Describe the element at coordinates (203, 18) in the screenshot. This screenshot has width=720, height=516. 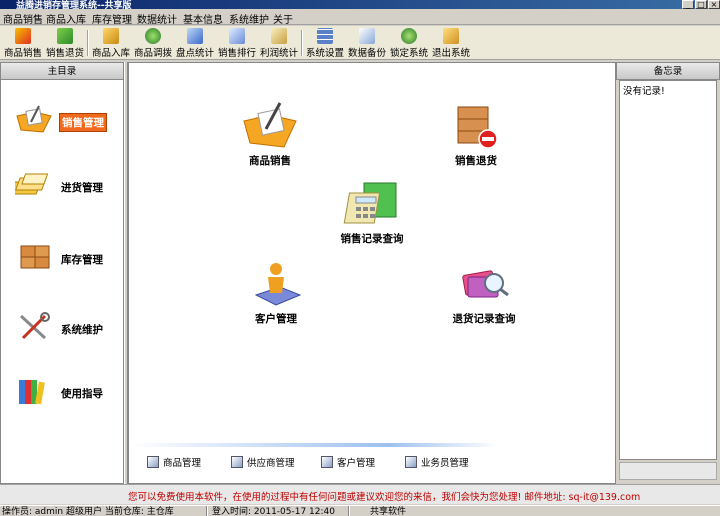
I see `menu-item-basic-info: 基本信息` at that location.